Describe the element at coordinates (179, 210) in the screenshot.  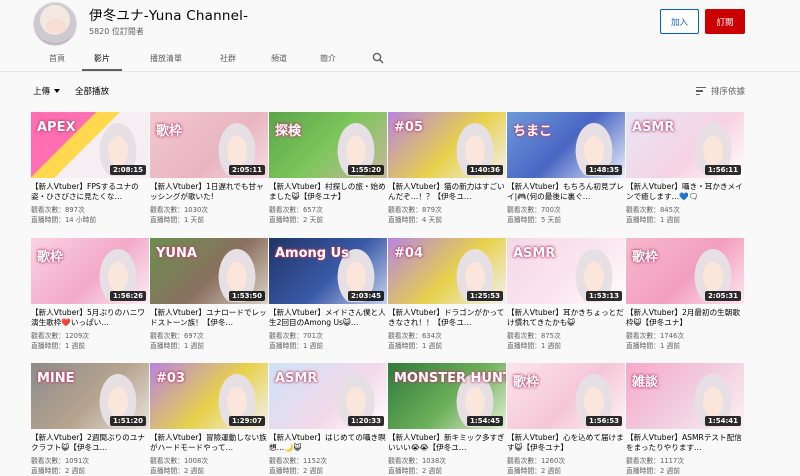
I see `view-count: 觀看次數：1030次` at that location.